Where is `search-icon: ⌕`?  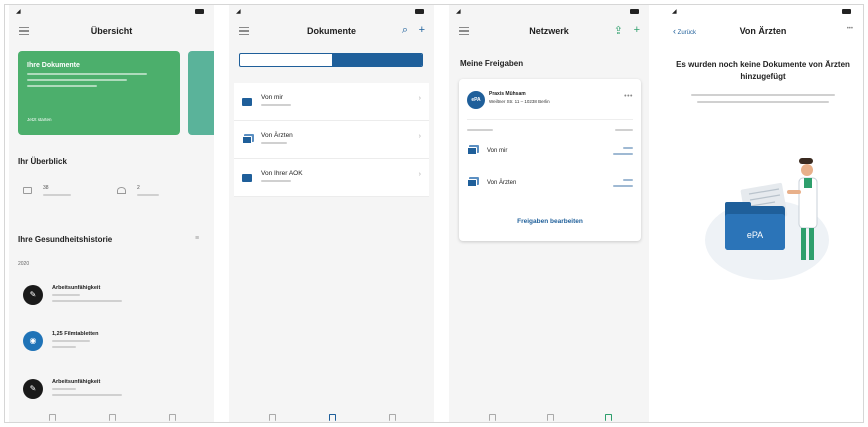 search-icon: ⌕ is located at coordinates (405, 30).